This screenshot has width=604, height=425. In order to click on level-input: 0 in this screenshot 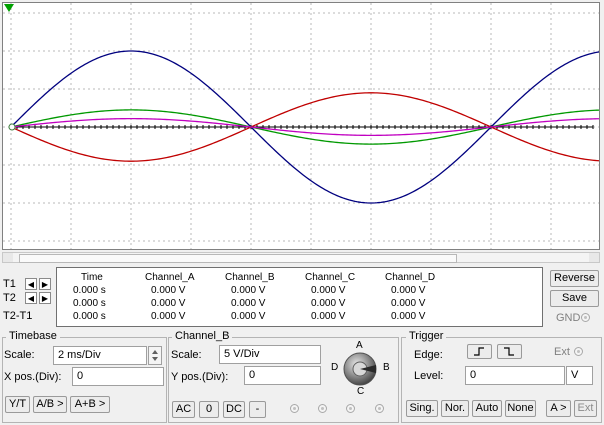, I will do `click(515, 375)`.